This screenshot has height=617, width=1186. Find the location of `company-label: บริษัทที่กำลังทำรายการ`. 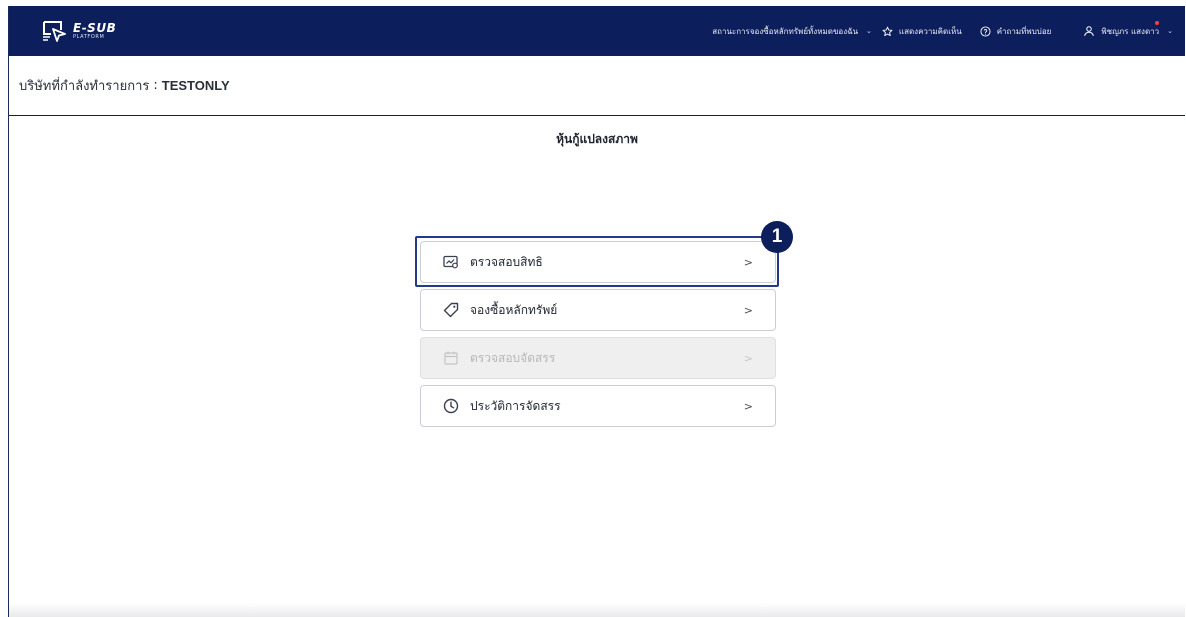

company-label: บริษัทที่กำลังทำรายการ is located at coordinates (84, 86).